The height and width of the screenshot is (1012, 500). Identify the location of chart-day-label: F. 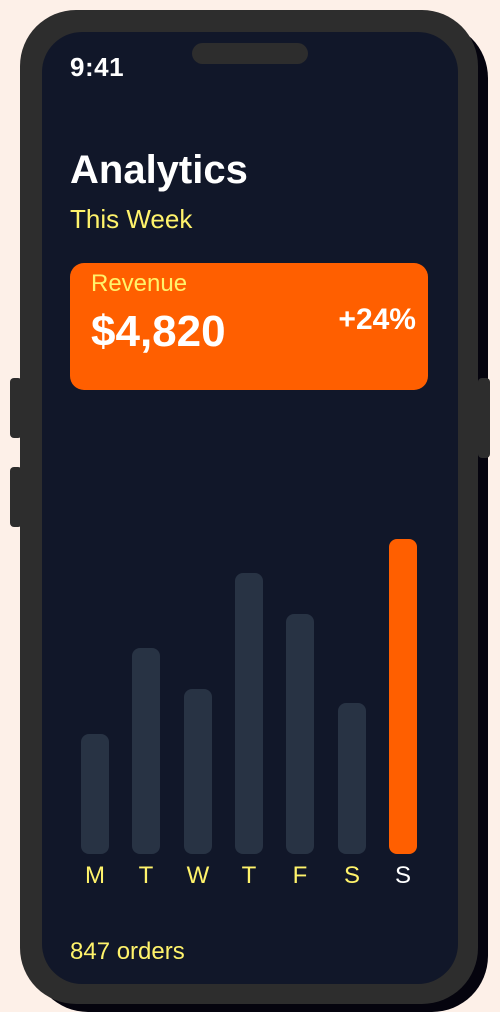
(300, 875).